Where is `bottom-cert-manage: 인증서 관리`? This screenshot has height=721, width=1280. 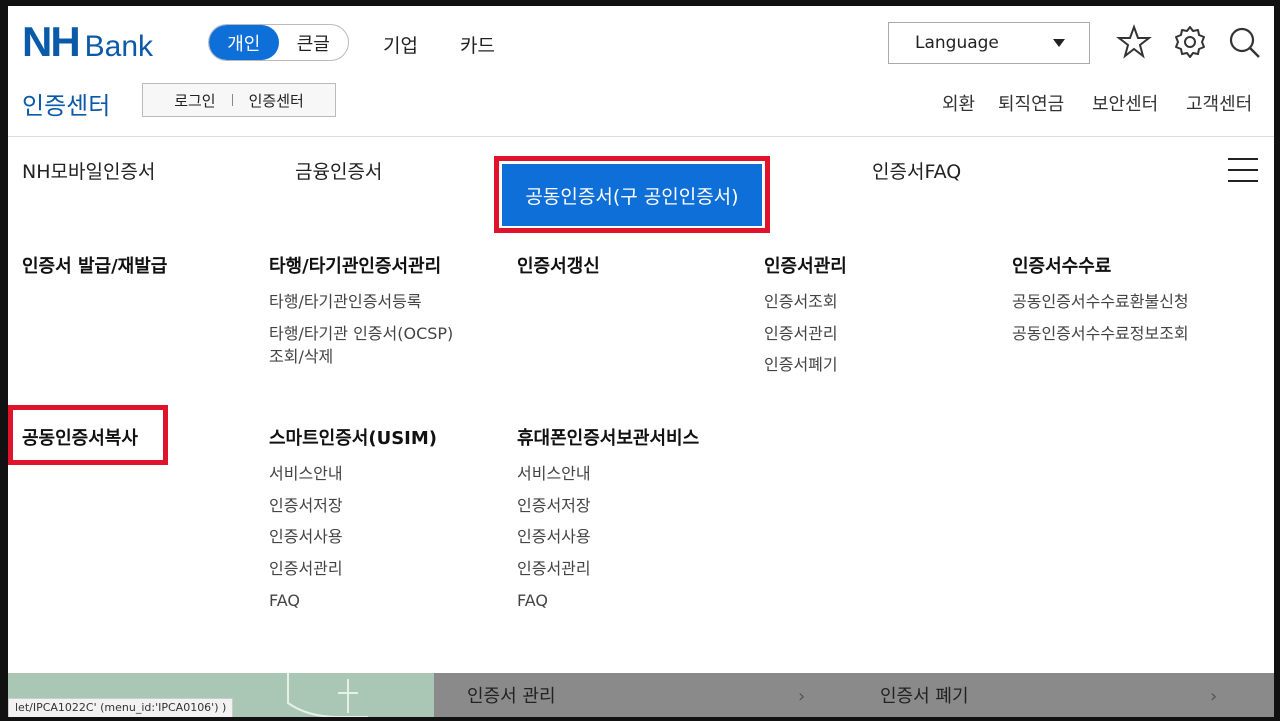 bottom-cert-manage: 인증서 관리 is located at coordinates (511, 695).